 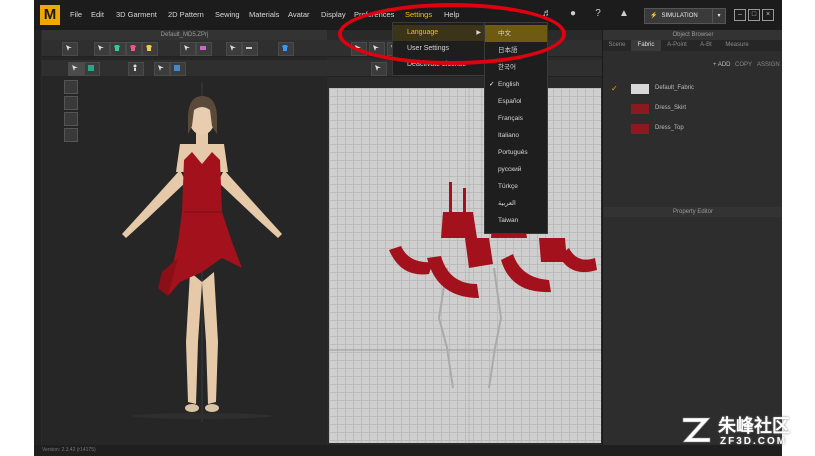 I want to click on panel-3d-title: Default_MD5.ZPrj, so click(x=184, y=35).